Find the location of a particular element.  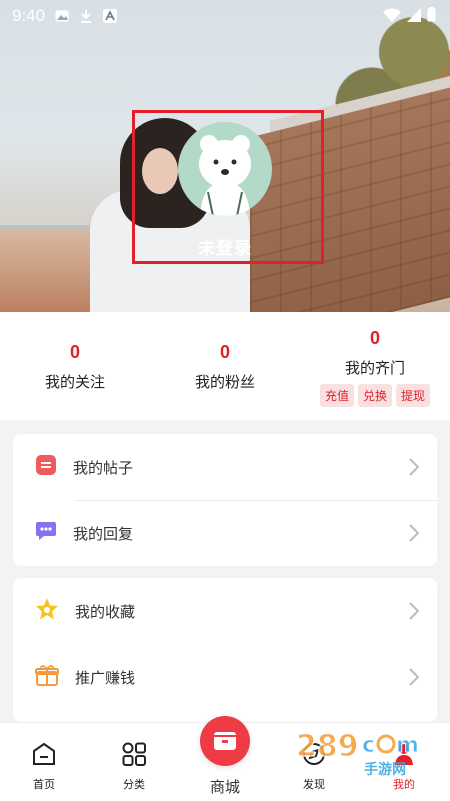

recharge-button: 充值 is located at coordinates (336, 395).